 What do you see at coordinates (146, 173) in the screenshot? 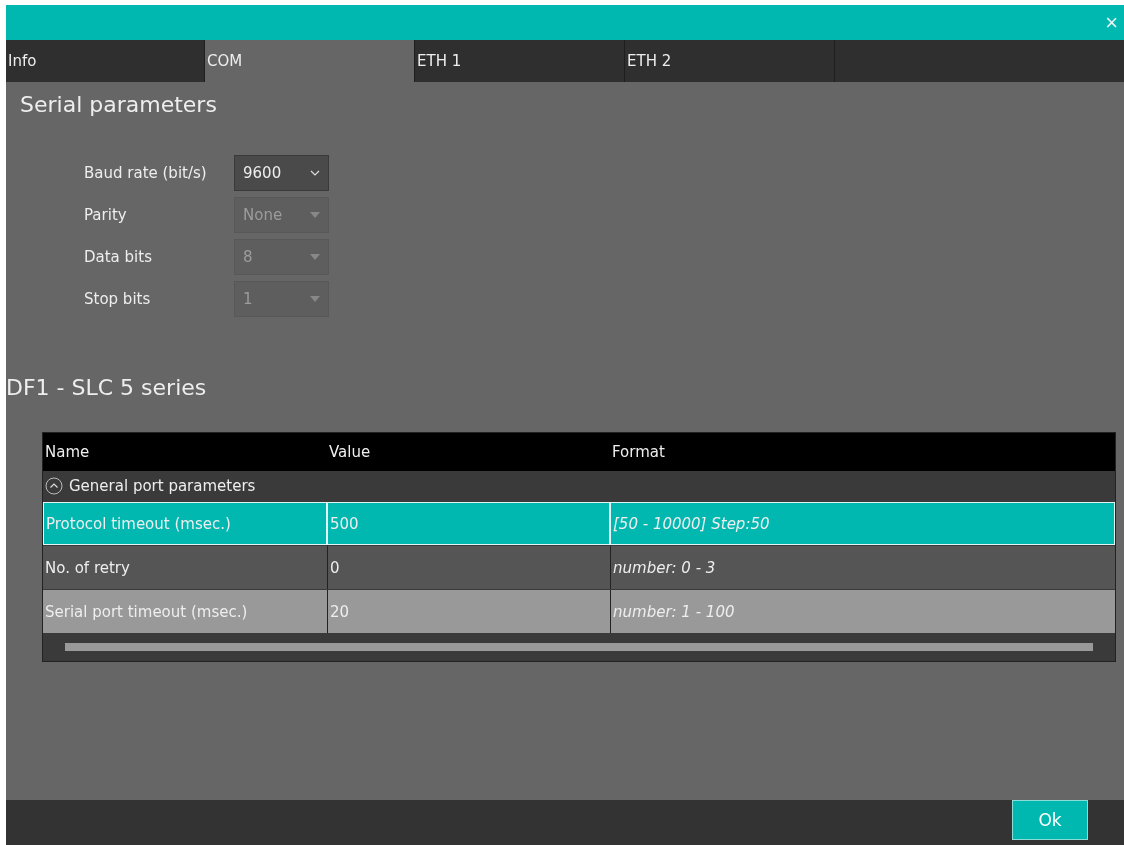
I see `field-label: Baud rate (bit/s)` at bounding box center [146, 173].